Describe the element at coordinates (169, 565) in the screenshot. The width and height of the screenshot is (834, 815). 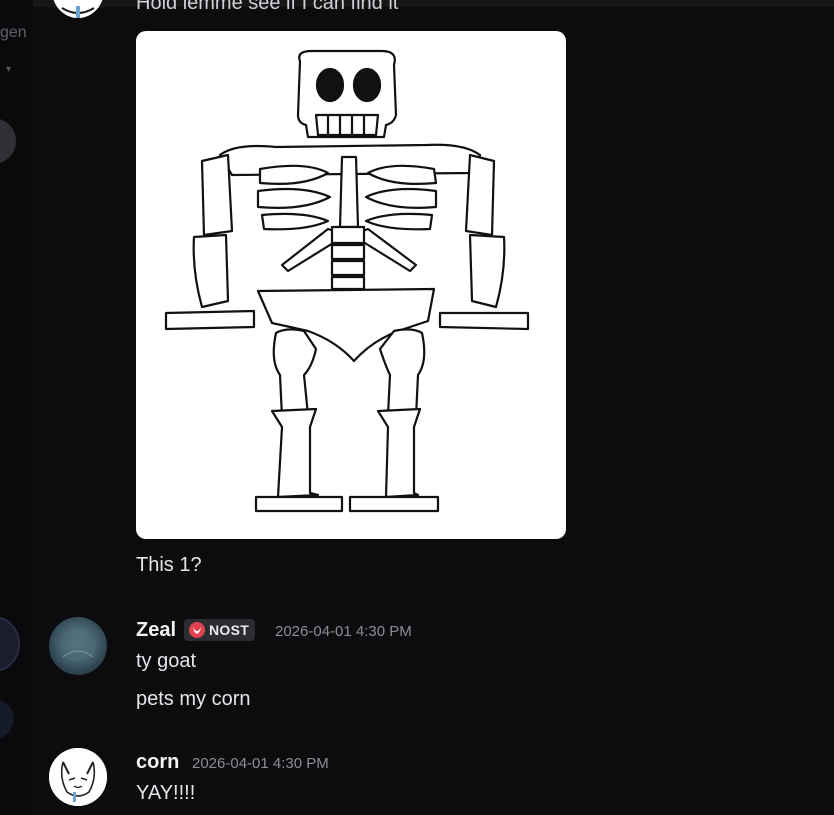
I see `message-text: This 1?` at that location.